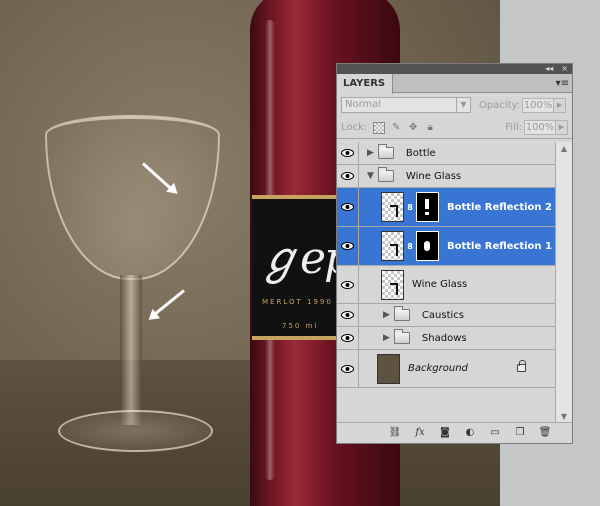 This screenshot has width=600, height=506. What do you see at coordinates (132, 197) in the screenshot?
I see `wine-glass-bowl` at bounding box center [132, 197].